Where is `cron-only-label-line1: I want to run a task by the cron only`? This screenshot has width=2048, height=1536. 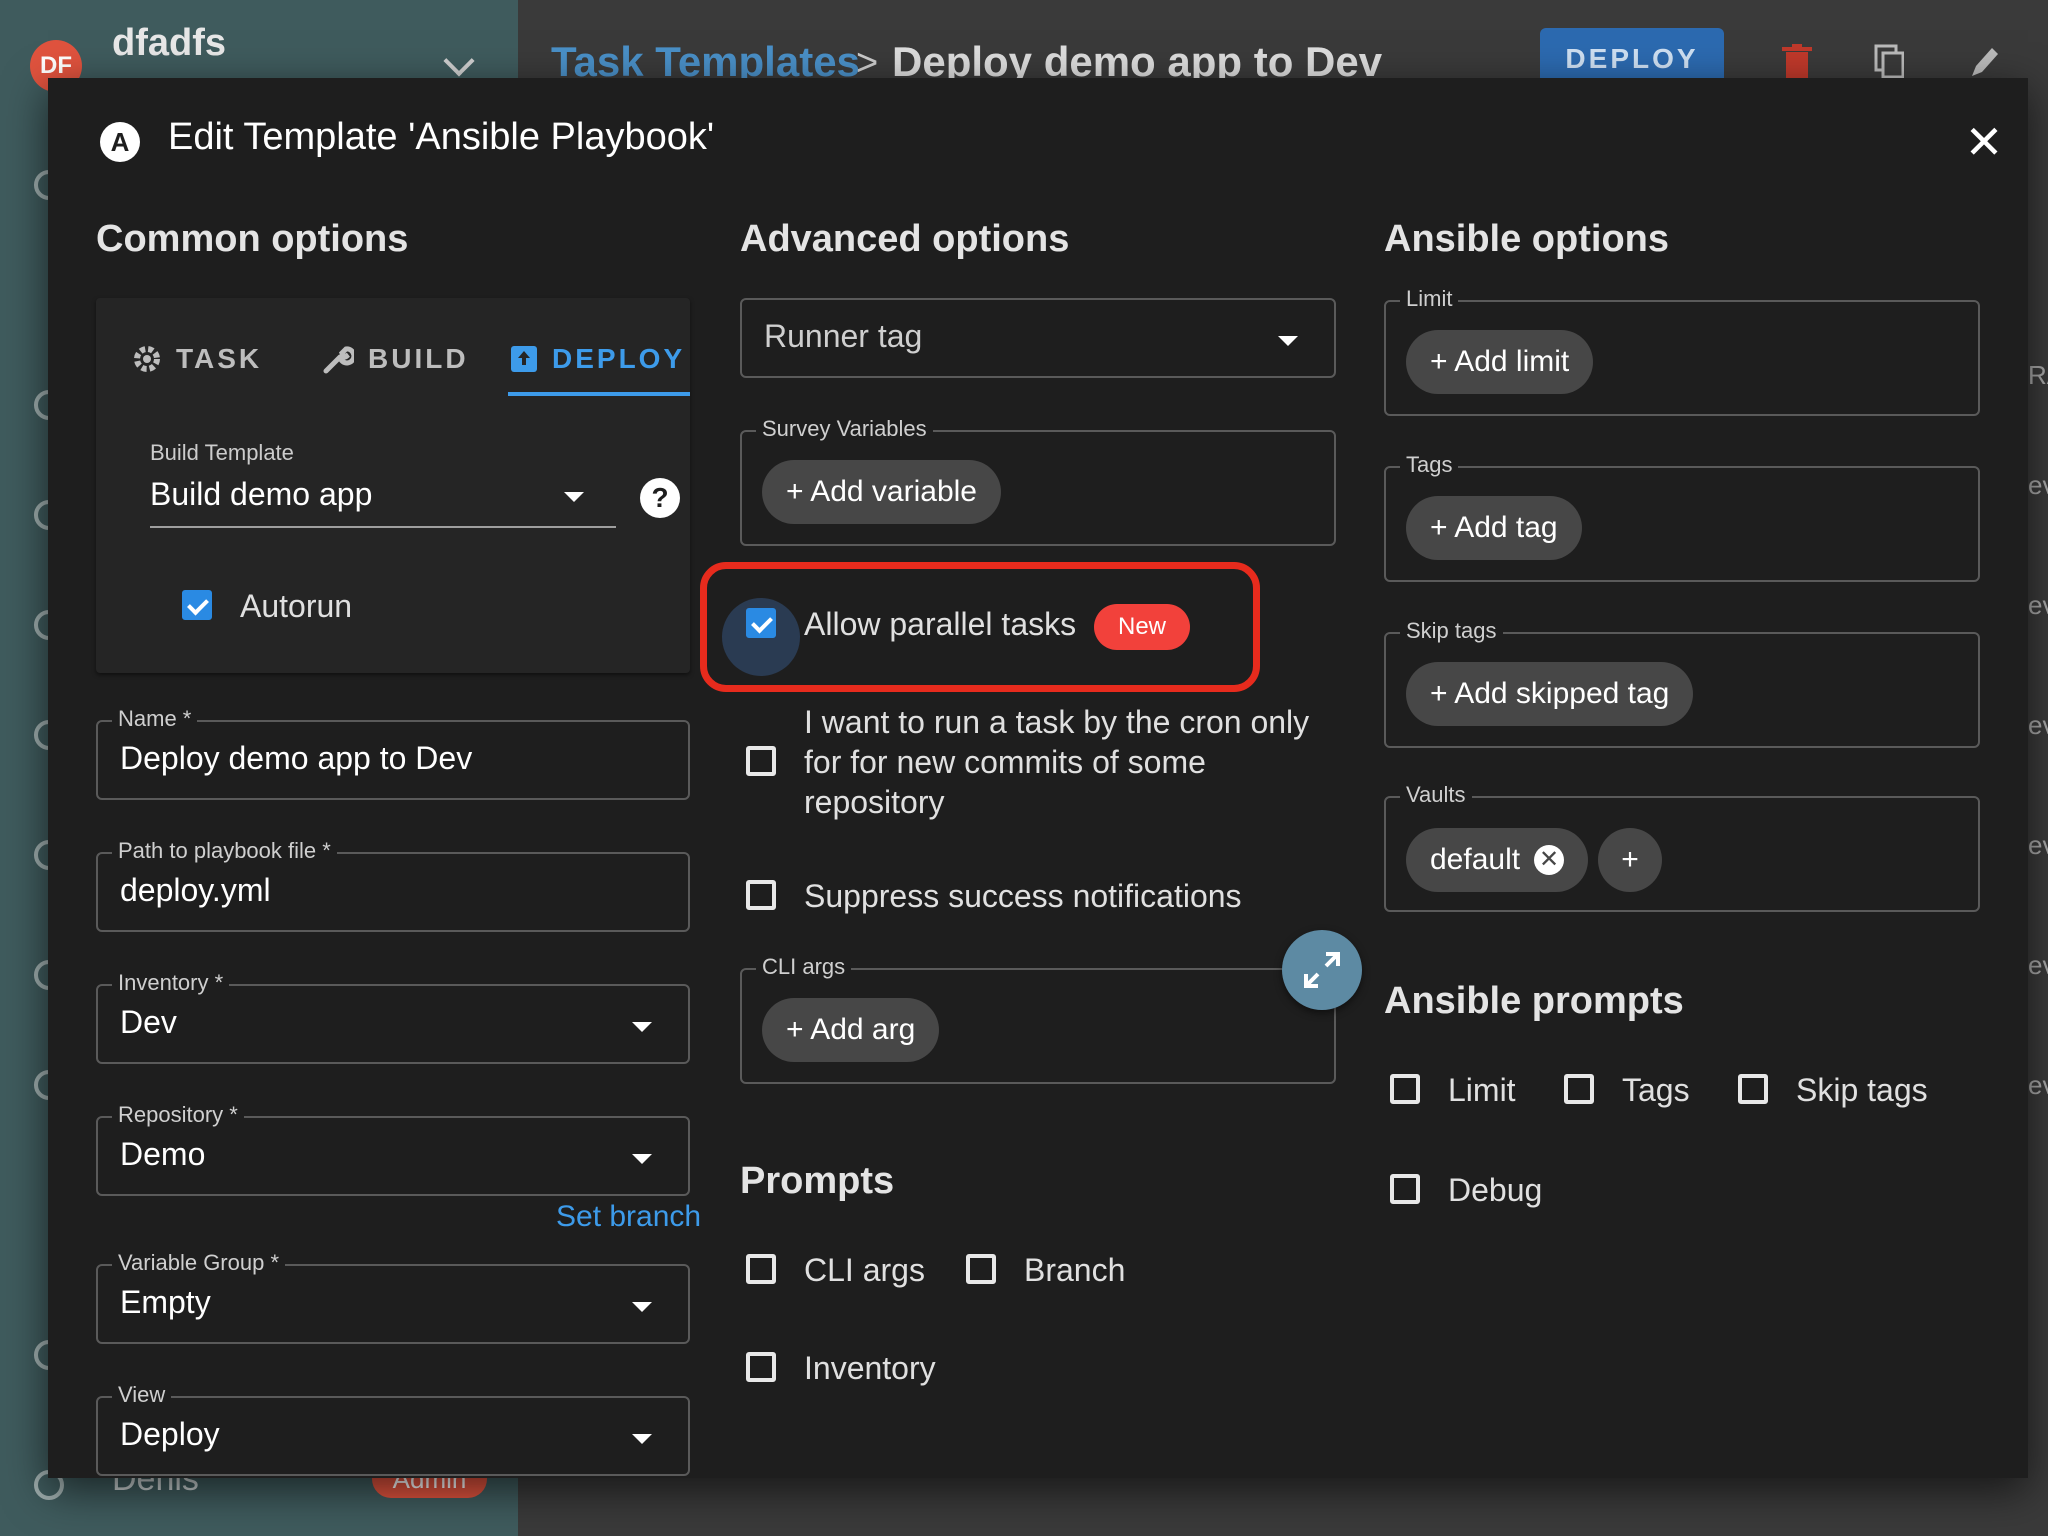 cron-only-label-line1: I want to run a task by the cron only is located at coordinates (1057, 722).